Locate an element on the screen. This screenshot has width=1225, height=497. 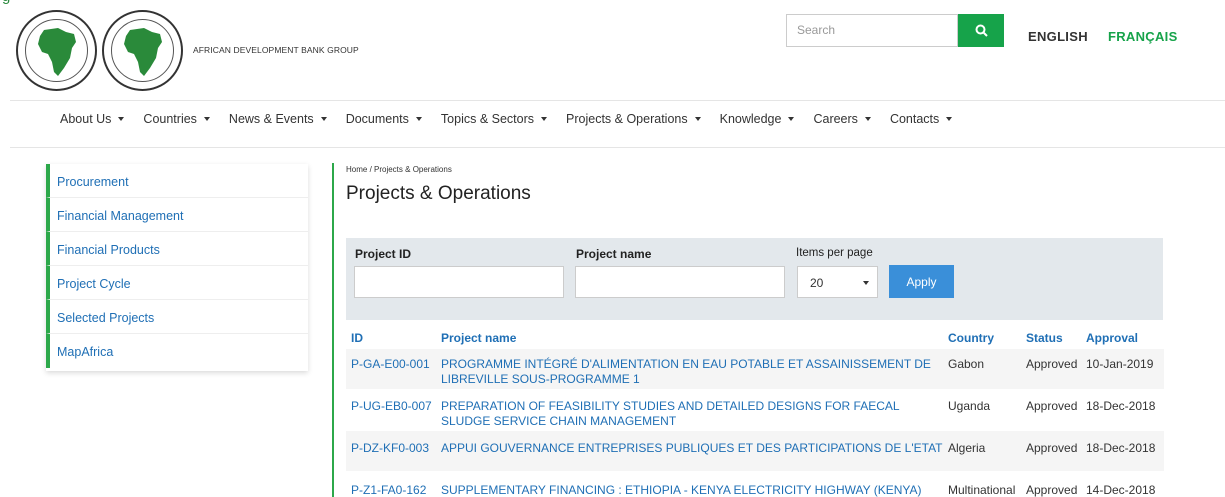
page-title: Projects & Operations is located at coordinates (438, 193).